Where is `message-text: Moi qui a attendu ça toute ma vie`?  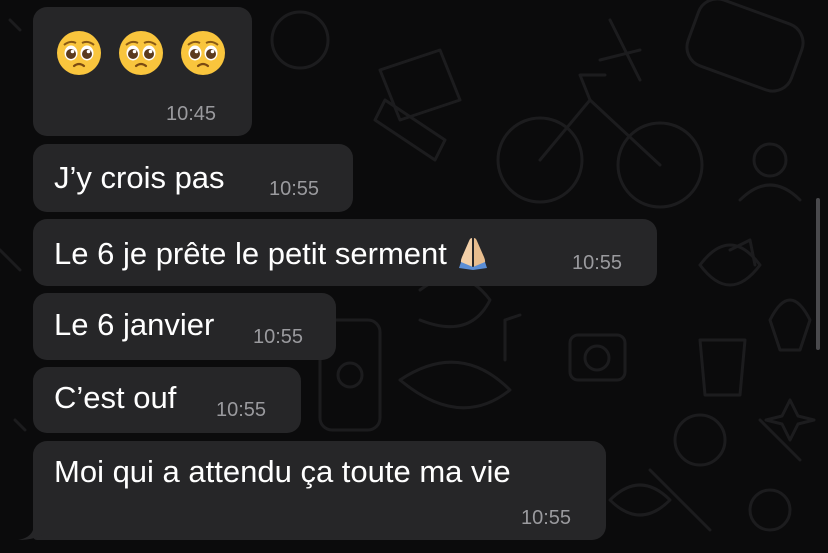
message-text: Moi qui a attendu ça toute ma vie is located at coordinates (282, 471).